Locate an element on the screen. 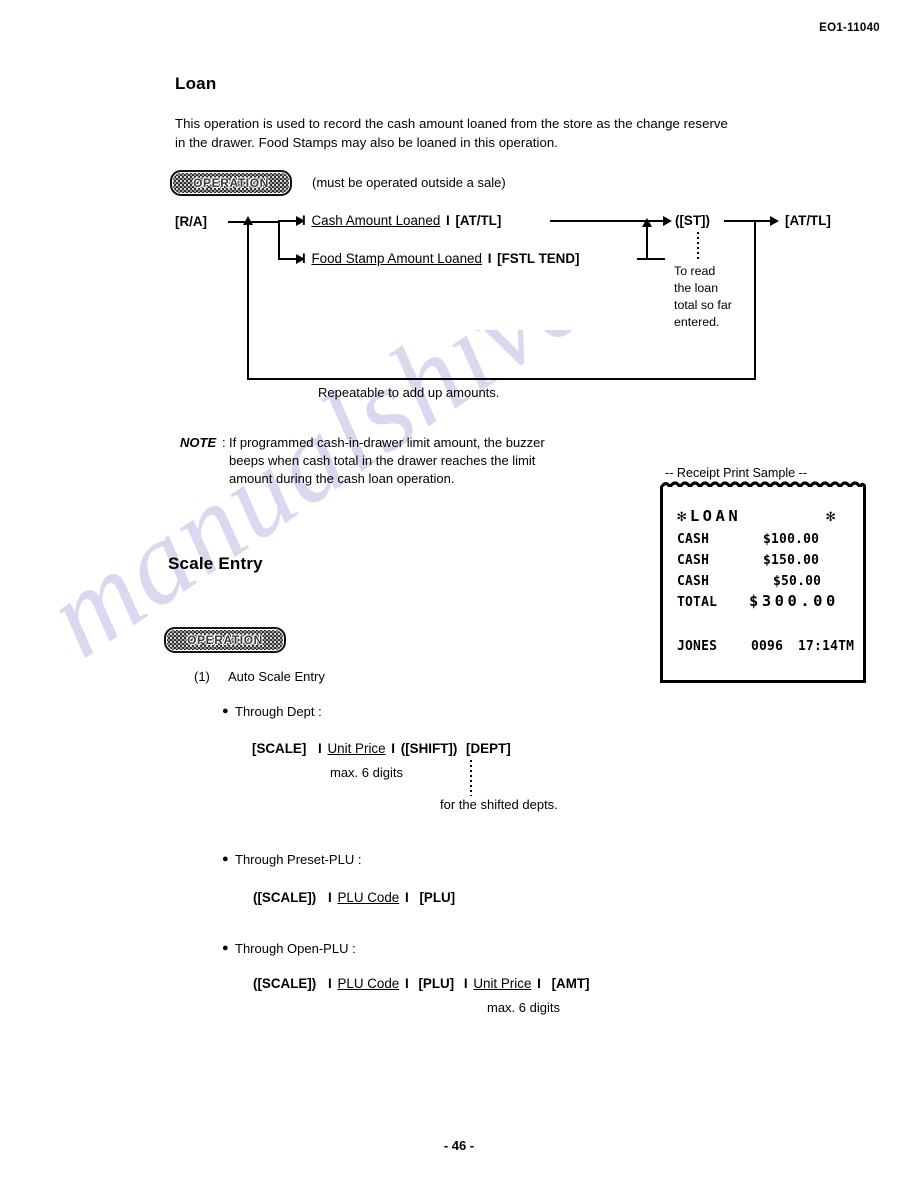  scale-open-plu-title: Through Open-PLU : is located at coordinates (295, 948).